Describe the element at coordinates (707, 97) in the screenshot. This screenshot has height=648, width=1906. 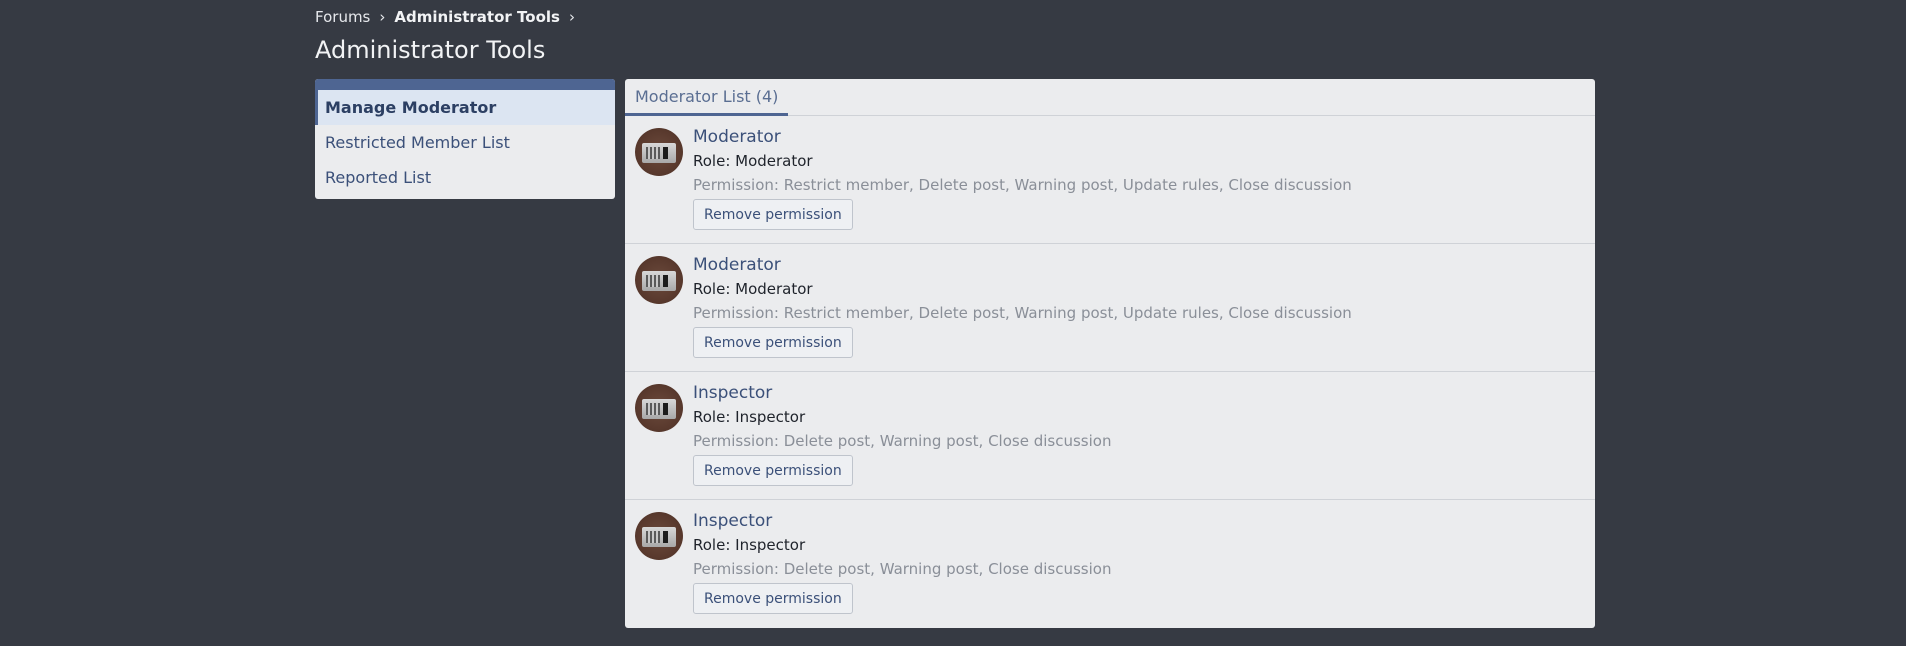
I see `tab-moderator-list: Moderator List (4)` at that location.